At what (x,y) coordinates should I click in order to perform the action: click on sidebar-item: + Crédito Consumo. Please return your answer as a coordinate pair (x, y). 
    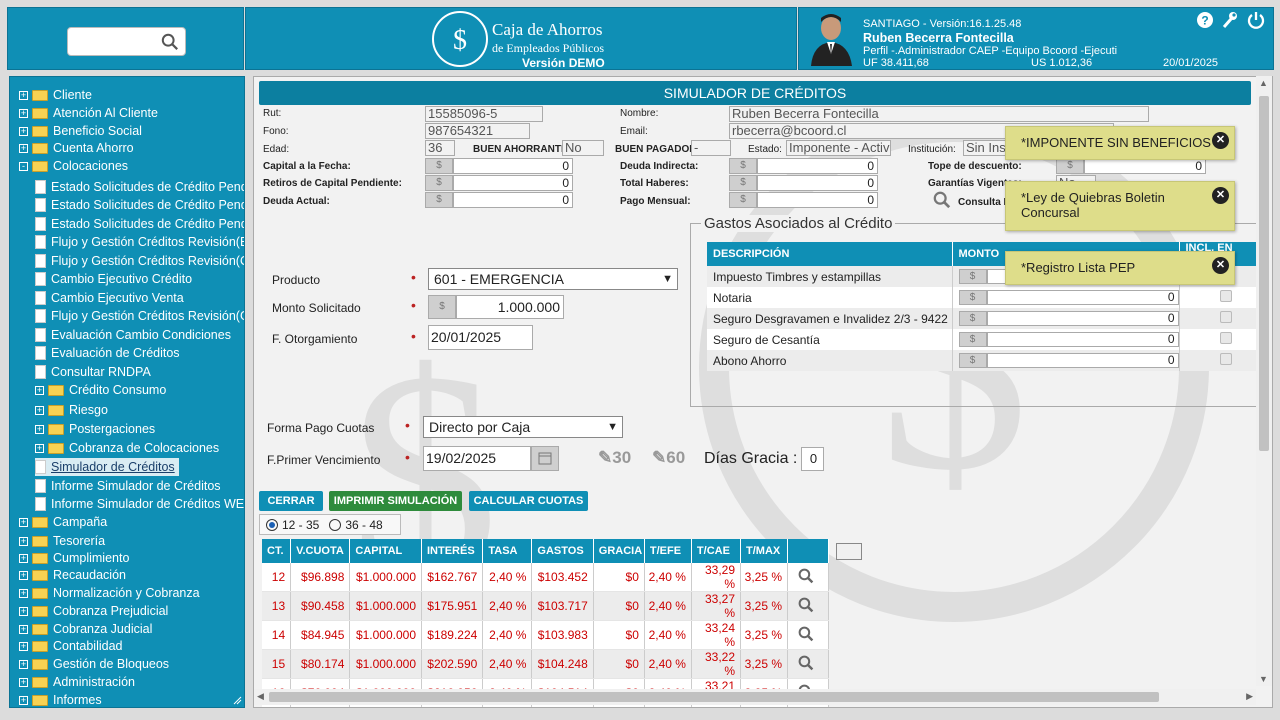
    Looking at the image, I should click on (100, 390).